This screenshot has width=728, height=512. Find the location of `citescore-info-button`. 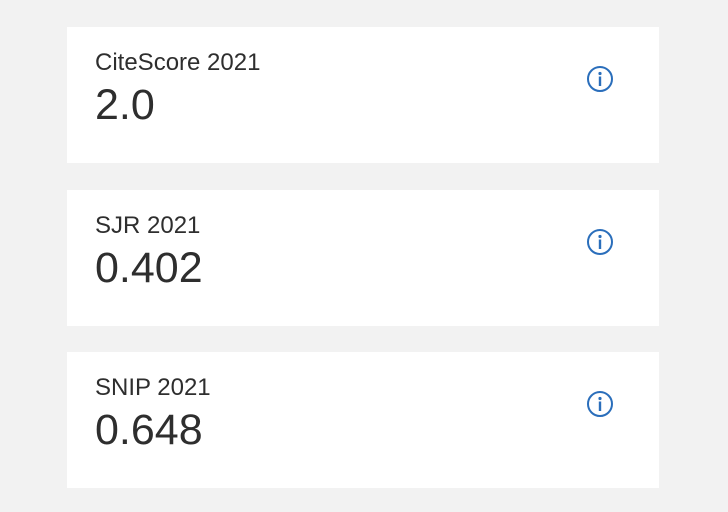

citescore-info-button is located at coordinates (600, 79).